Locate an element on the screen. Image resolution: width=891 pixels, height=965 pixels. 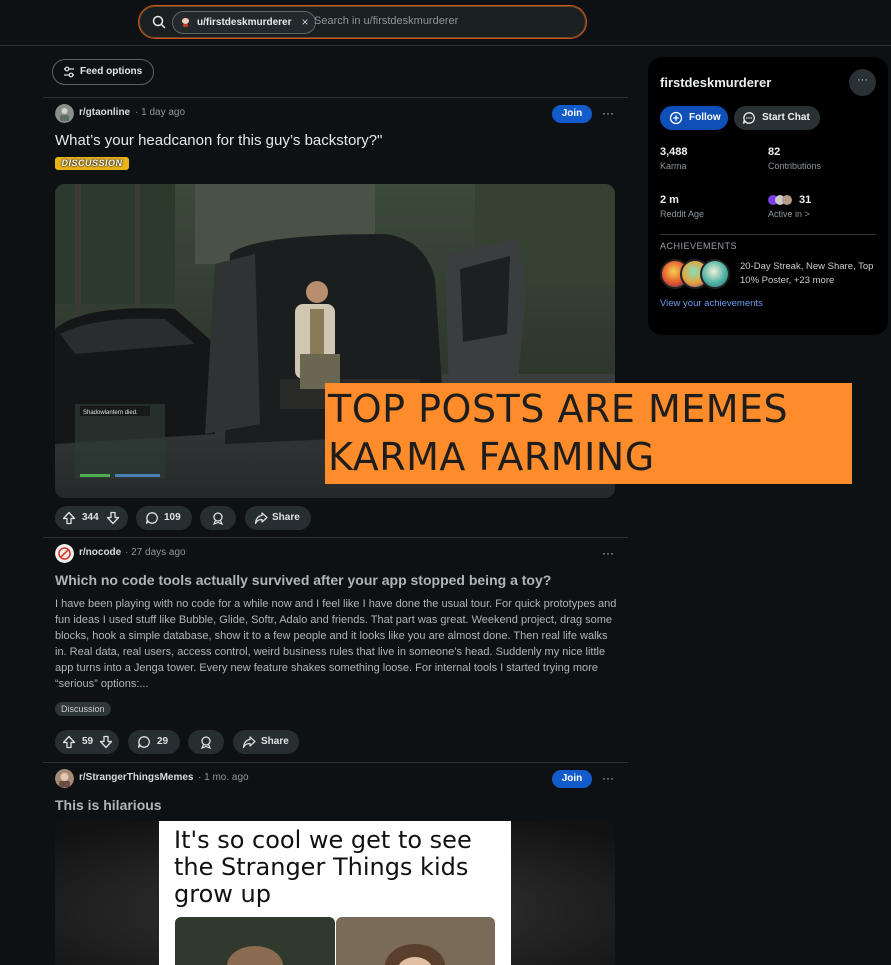
overlay-line-2: KARMA FARMING is located at coordinates (491, 457).